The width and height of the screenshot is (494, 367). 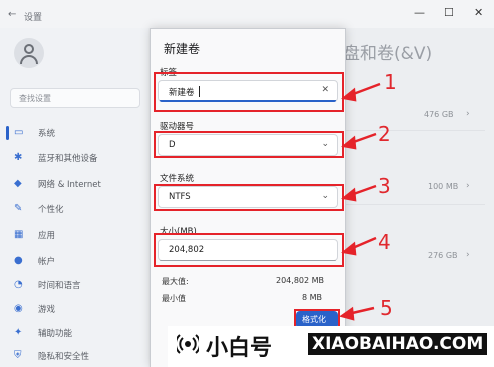 What do you see at coordinates (12, 14) in the screenshot?
I see `back-arrow-icon: ←` at bounding box center [12, 14].